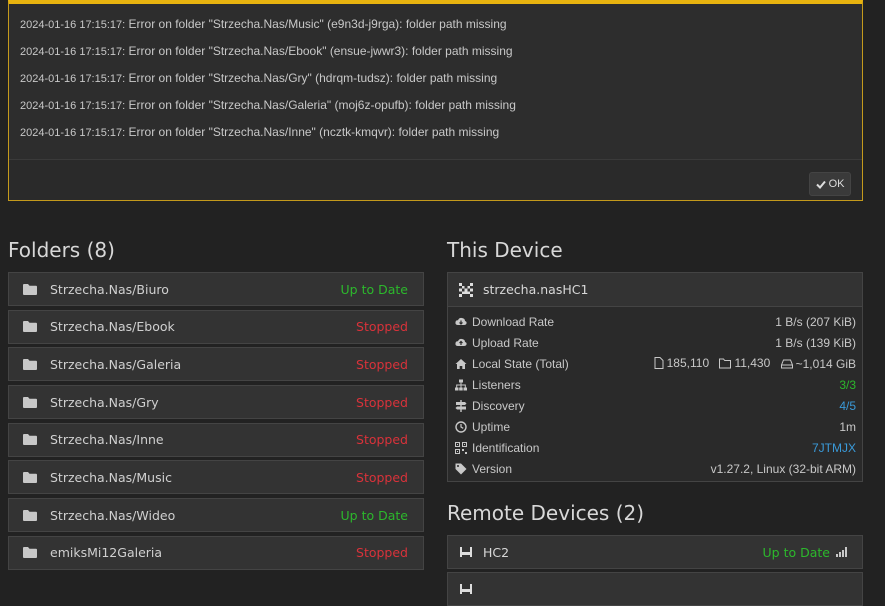 The width and height of the screenshot is (885, 606). Describe the element at coordinates (435, 179) in the screenshot. I see `alert-footer: OK` at that location.